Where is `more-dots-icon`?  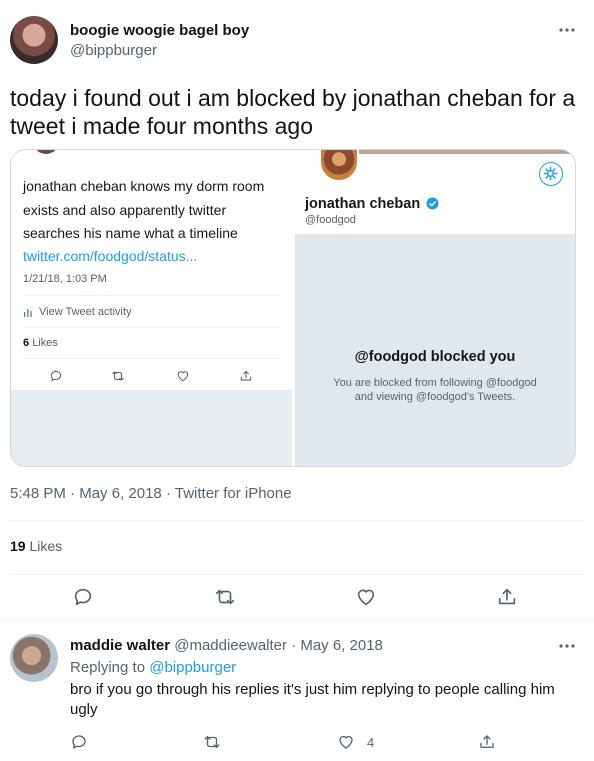
more-dots-icon is located at coordinates (567, 30).